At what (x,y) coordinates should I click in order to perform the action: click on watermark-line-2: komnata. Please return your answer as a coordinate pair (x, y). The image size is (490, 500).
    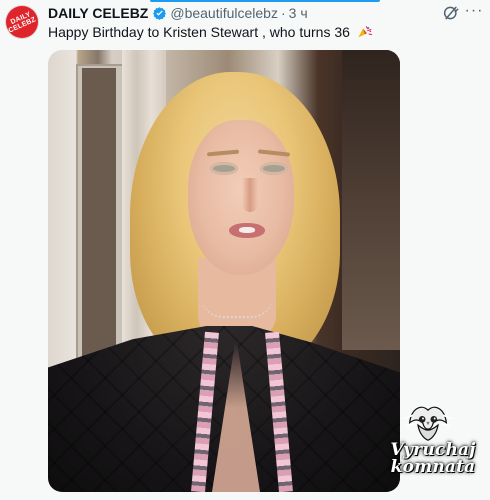
    Looking at the image, I should click on (433, 467).